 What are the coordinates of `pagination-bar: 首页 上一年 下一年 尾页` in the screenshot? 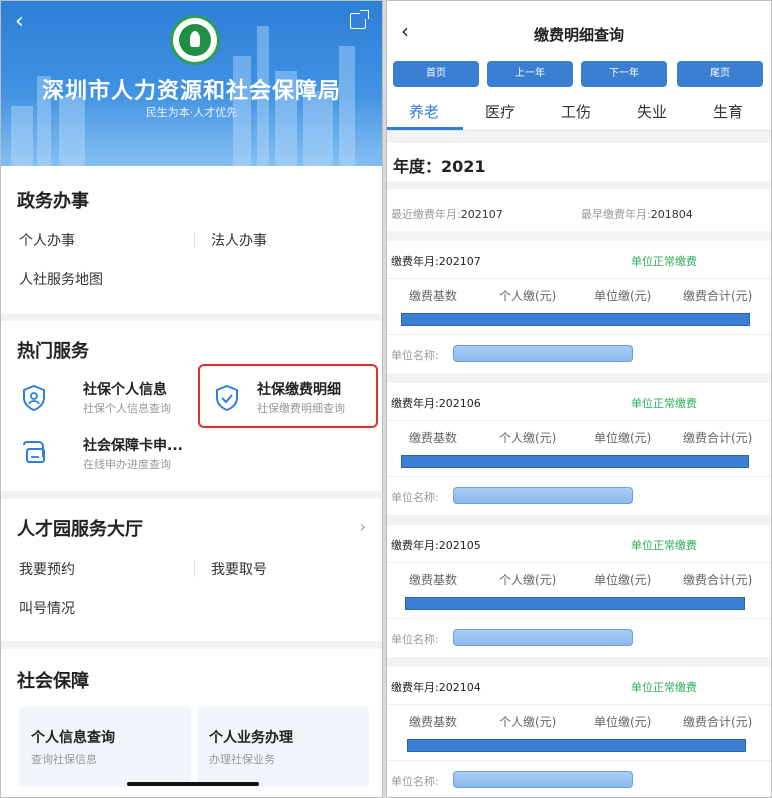 It's located at (579, 75).